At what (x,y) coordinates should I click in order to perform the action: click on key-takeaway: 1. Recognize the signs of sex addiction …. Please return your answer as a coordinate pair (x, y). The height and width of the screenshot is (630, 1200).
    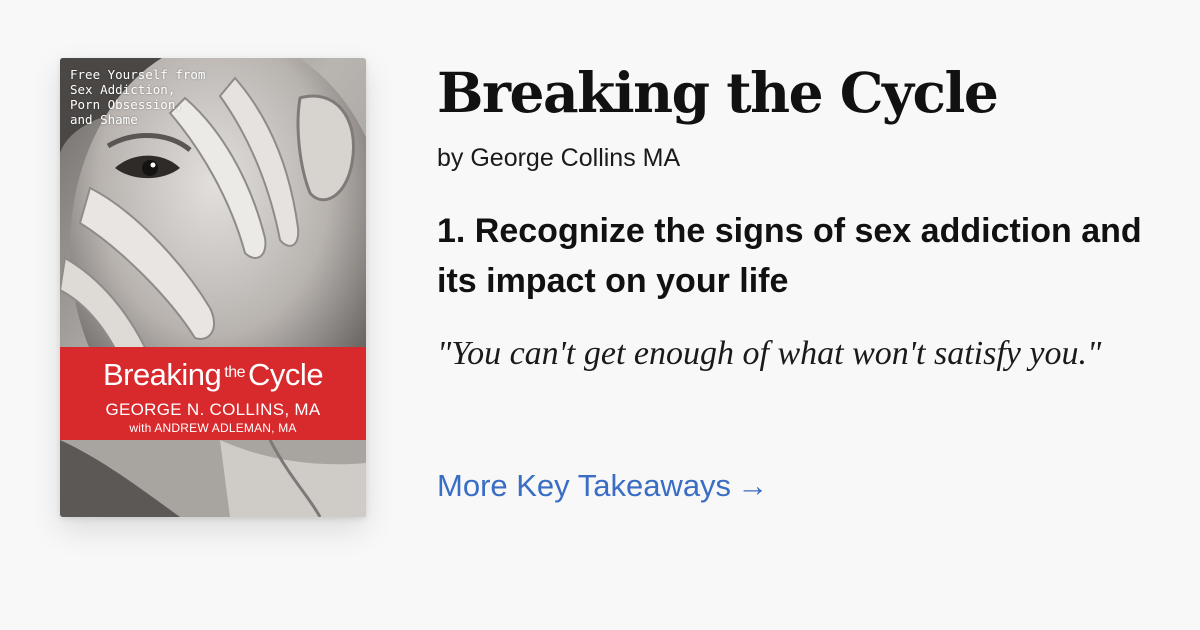
    Looking at the image, I should click on (789, 256).